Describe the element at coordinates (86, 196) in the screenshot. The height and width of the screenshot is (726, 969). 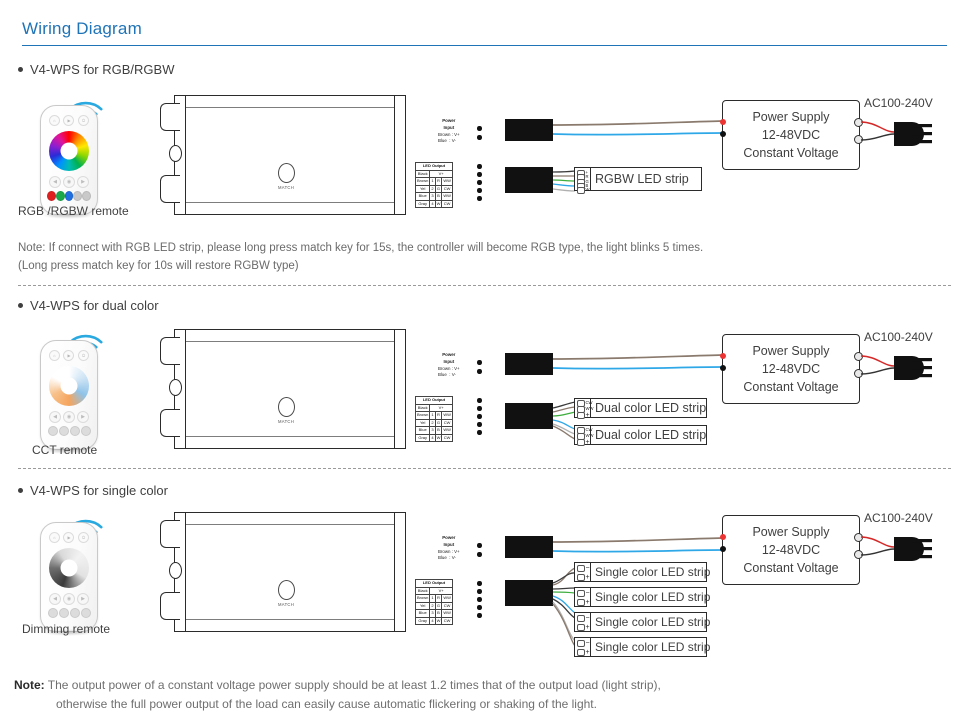
I see `color-button-extra` at that location.